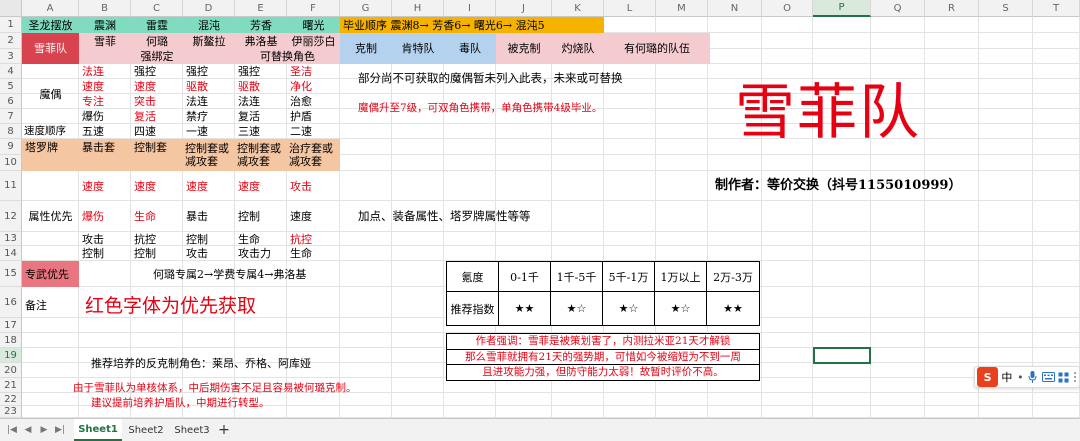 The height and width of the screenshot is (441, 1080). Describe the element at coordinates (11, 186) in the screenshot. I see `row-header: 11` at that location.